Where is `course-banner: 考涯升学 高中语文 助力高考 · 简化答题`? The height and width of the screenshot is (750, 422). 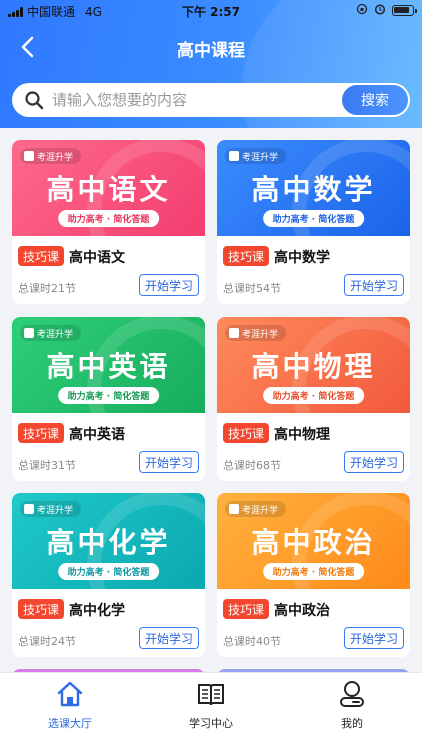 course-banner: 考涯升学 高中语文 助力高考 · 简化答题 is located at coordinates (108, 188).